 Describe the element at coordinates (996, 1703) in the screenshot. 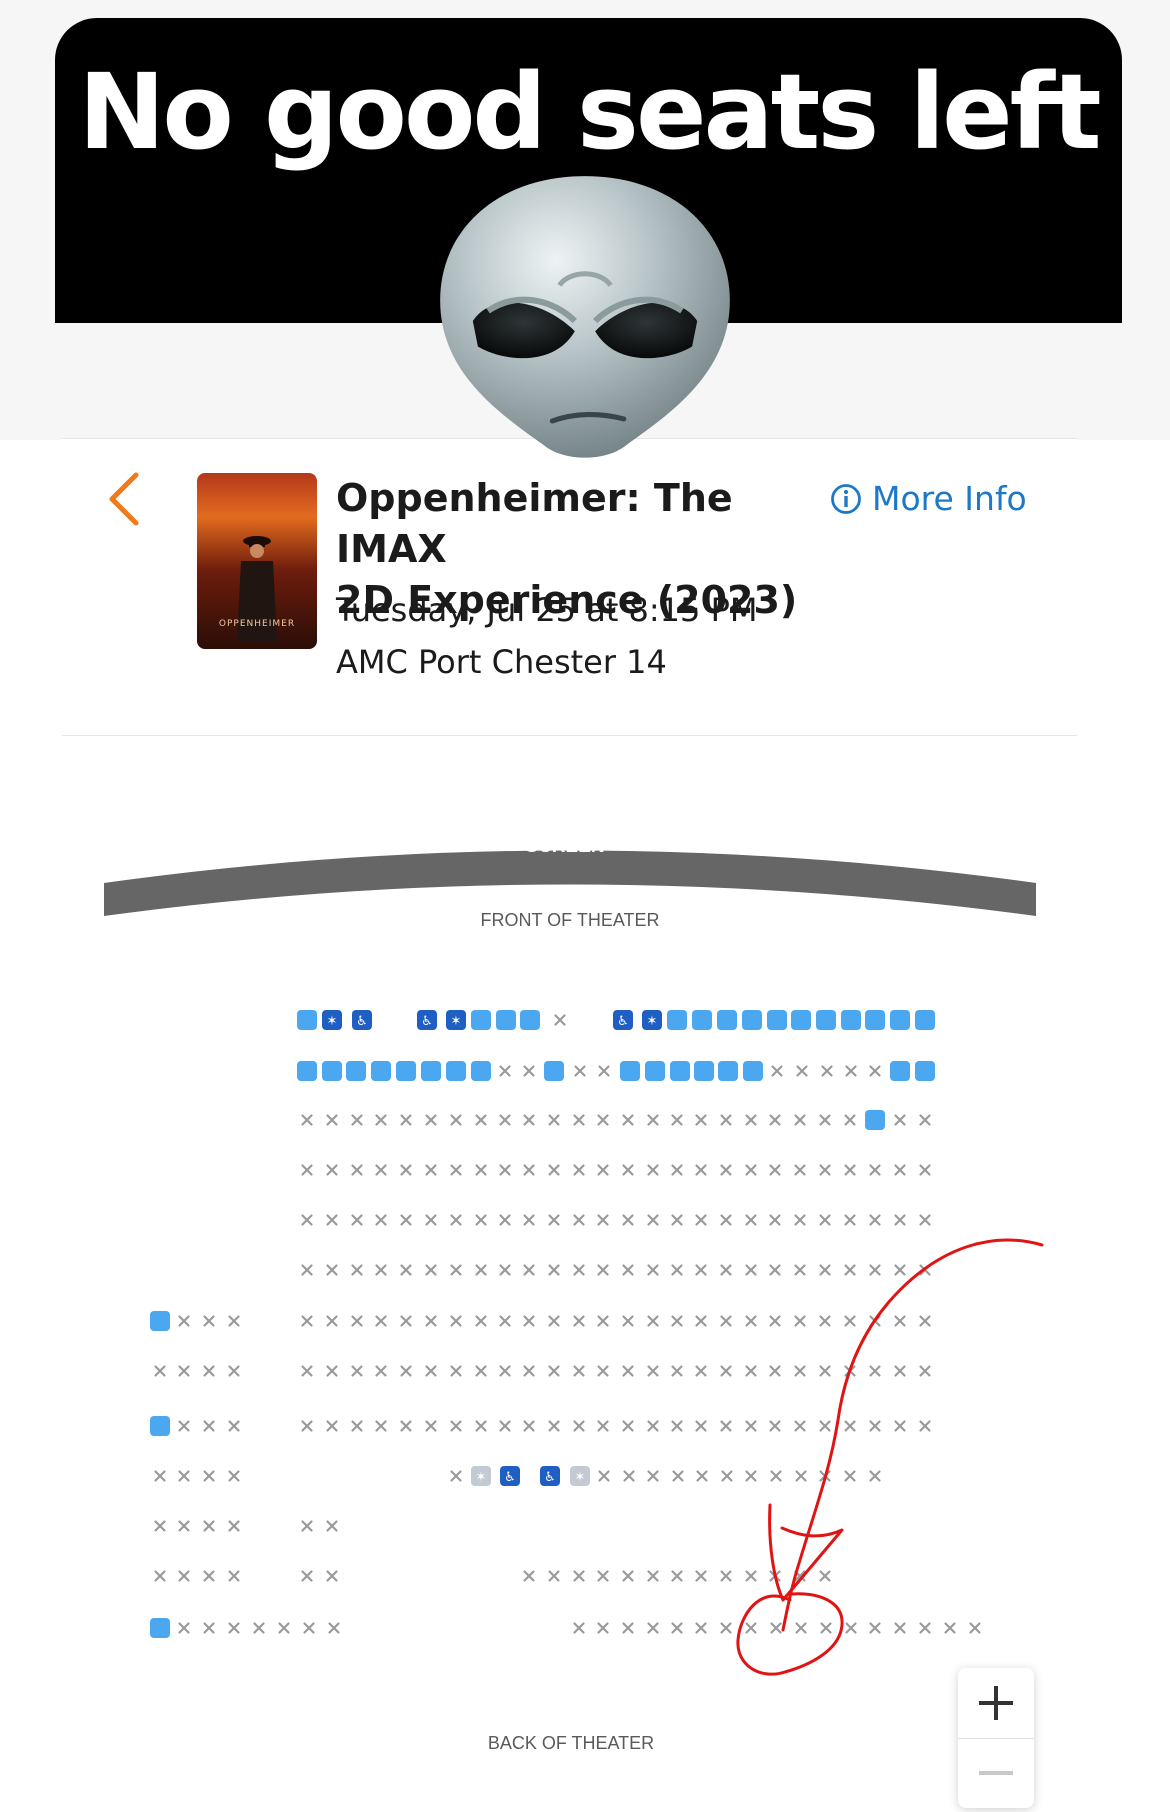

I see `zoom-in-button` at that location.